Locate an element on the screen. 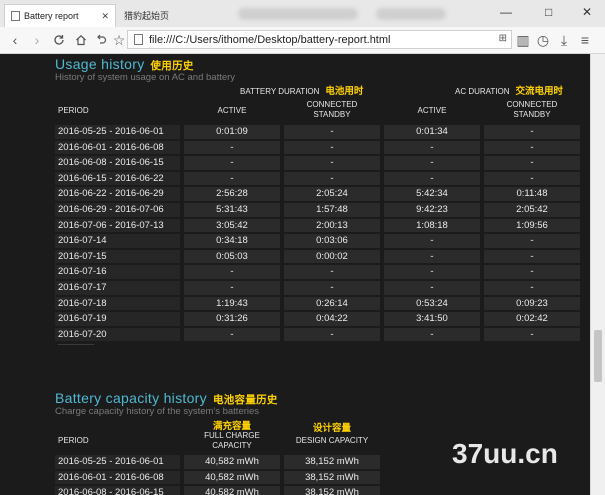 This screenshot has width=605, height=495. usage-history-title-cn: 使用历史 is located at coordinates (172, 66).